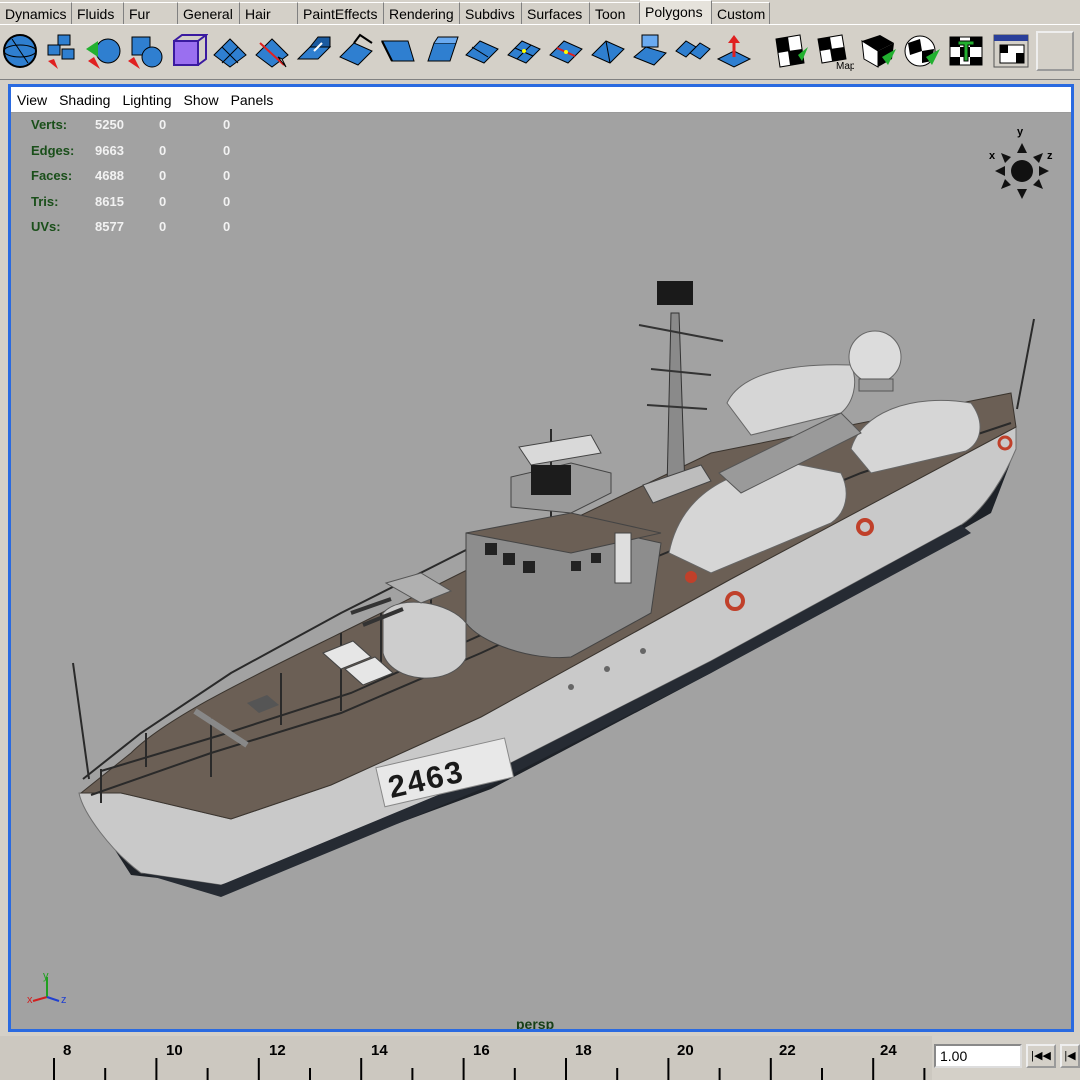  I want to click on shelf-toolbar: Map, so click(540, 52).